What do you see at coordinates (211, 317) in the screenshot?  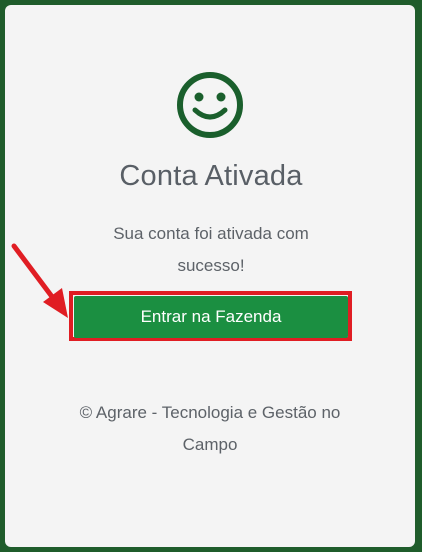 I see `enter-farm-button: Entrar na Fazenda` at bounding box center [211, 317].